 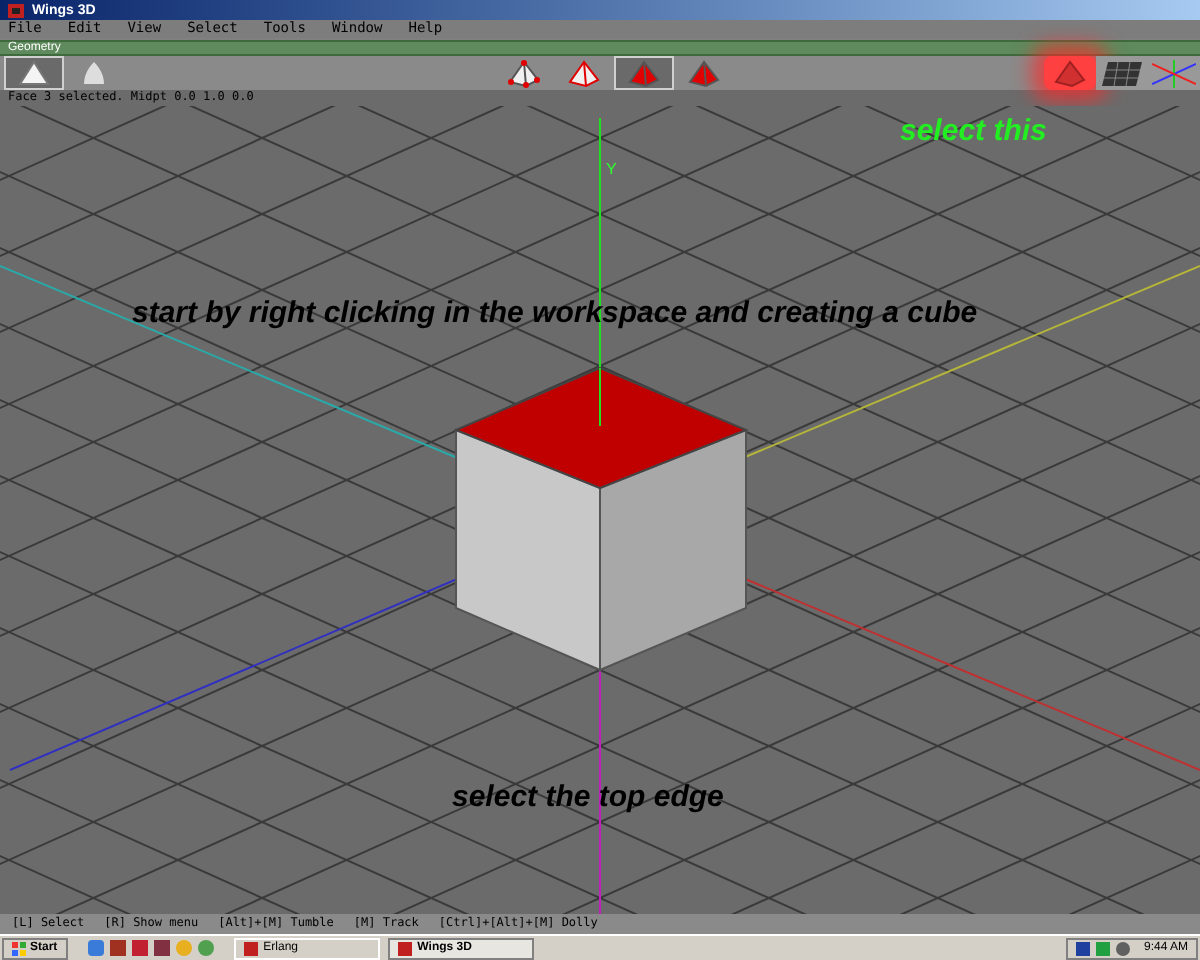 What do you see at coordinates (973, 132) in the screenshot?
I see `annotation-text: select this` at bounding box center [973, 132].